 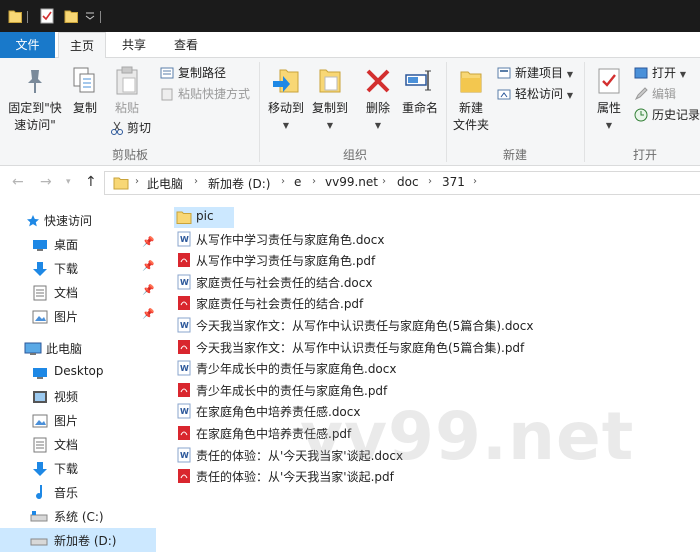 What do you see at coordinates (377, 108) in the screenshot?
I see `delete-label: 删除` at bounding box center [377, 108].